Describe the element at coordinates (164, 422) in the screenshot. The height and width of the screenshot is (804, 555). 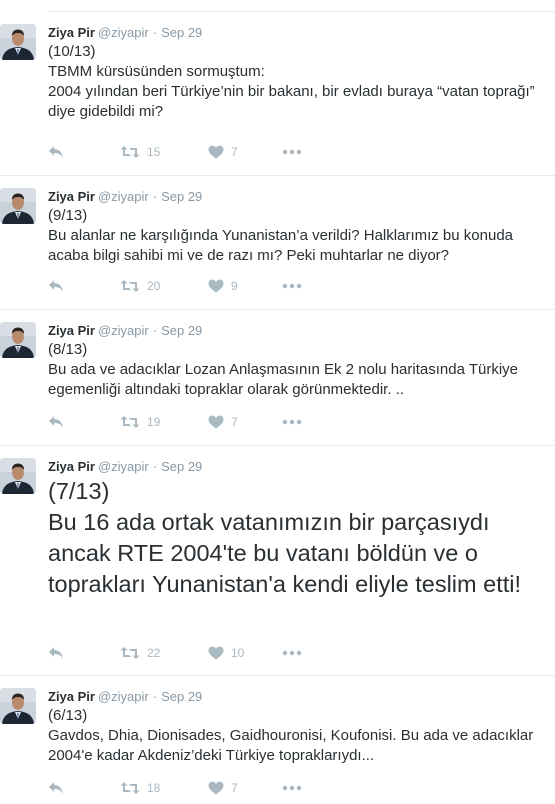
I see `retweet-button: 19` at that location.